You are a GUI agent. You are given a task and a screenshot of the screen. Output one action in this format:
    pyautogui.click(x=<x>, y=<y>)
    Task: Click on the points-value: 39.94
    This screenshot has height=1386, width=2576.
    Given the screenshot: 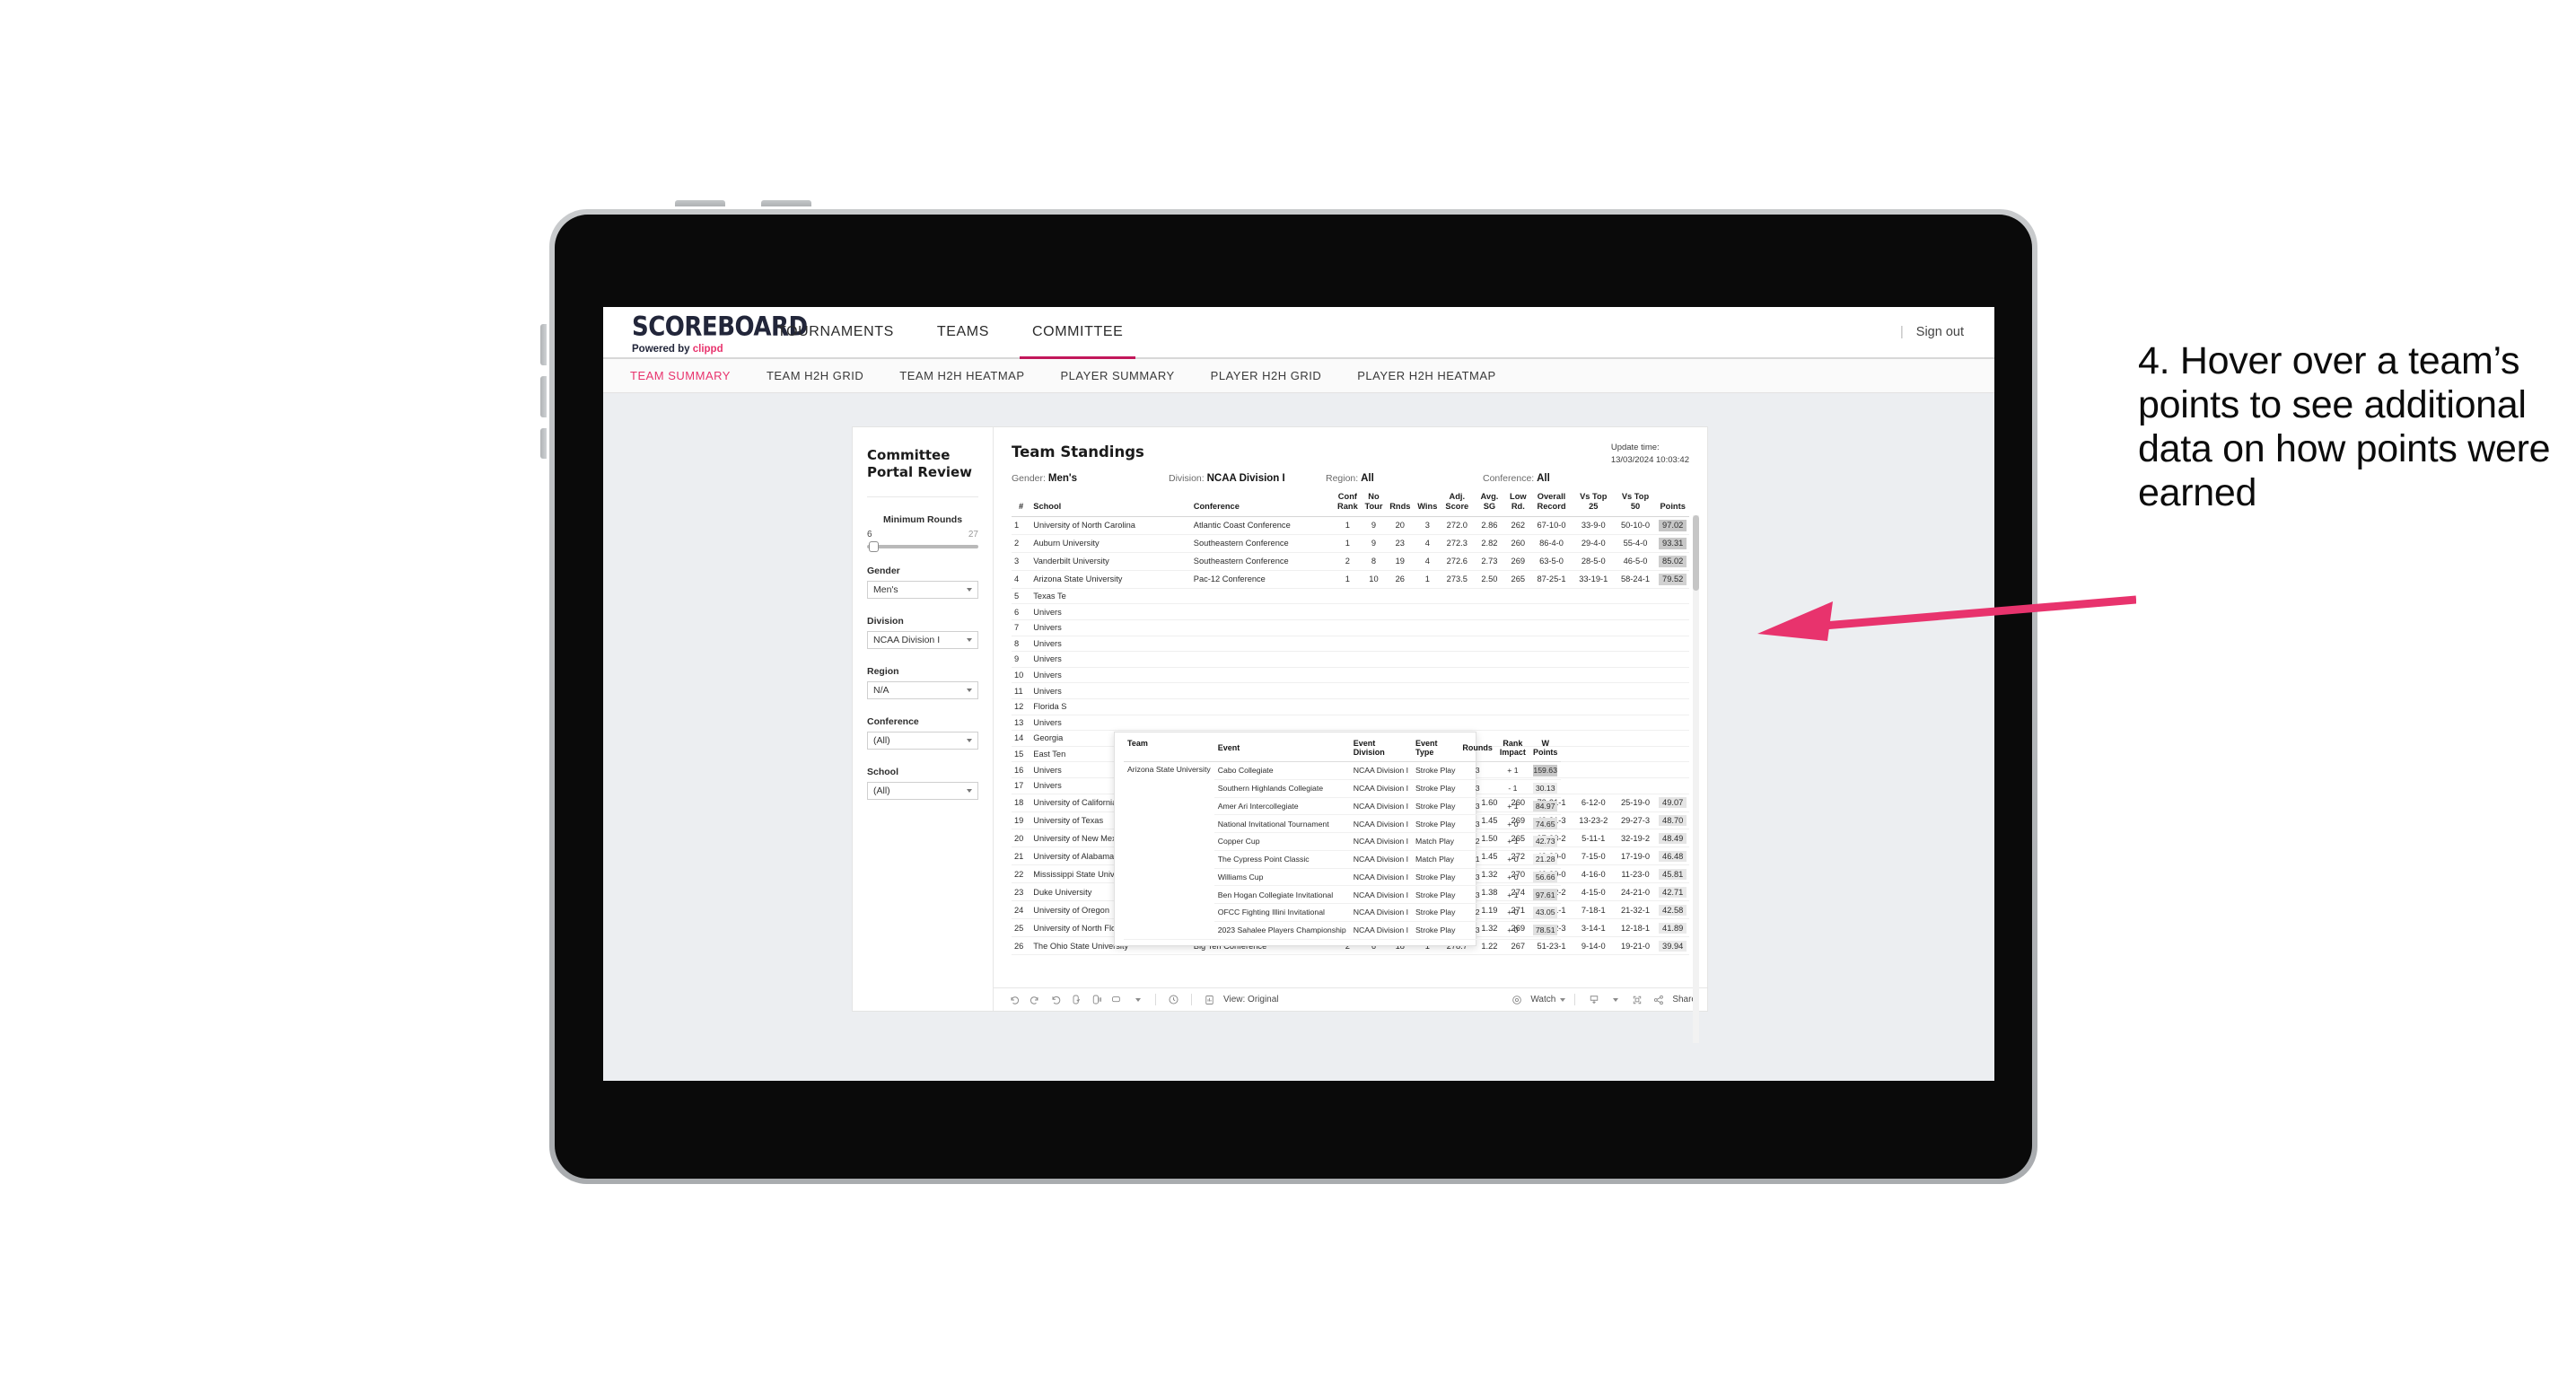 What is the action you would take?
    pyautogui.click(x=1673, y=946)
    